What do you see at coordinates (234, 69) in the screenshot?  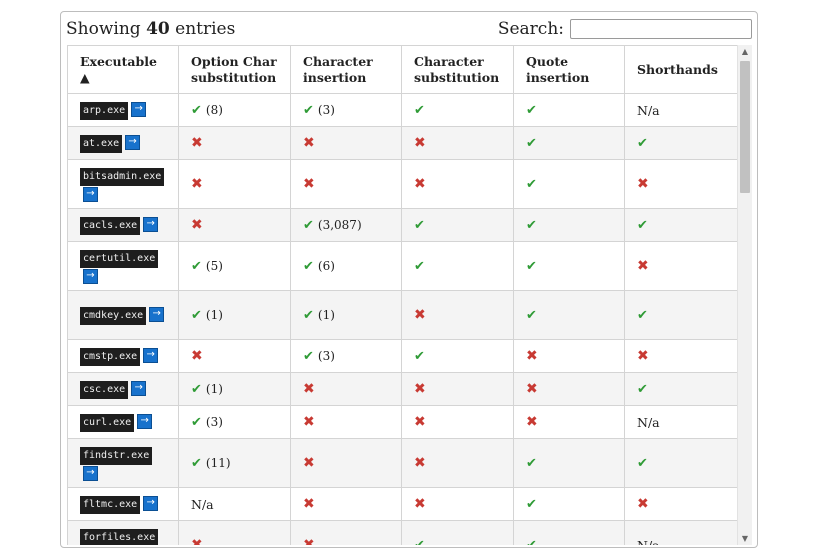 I see `column-header: Option Char substitution` at bounding box center [234, 69].